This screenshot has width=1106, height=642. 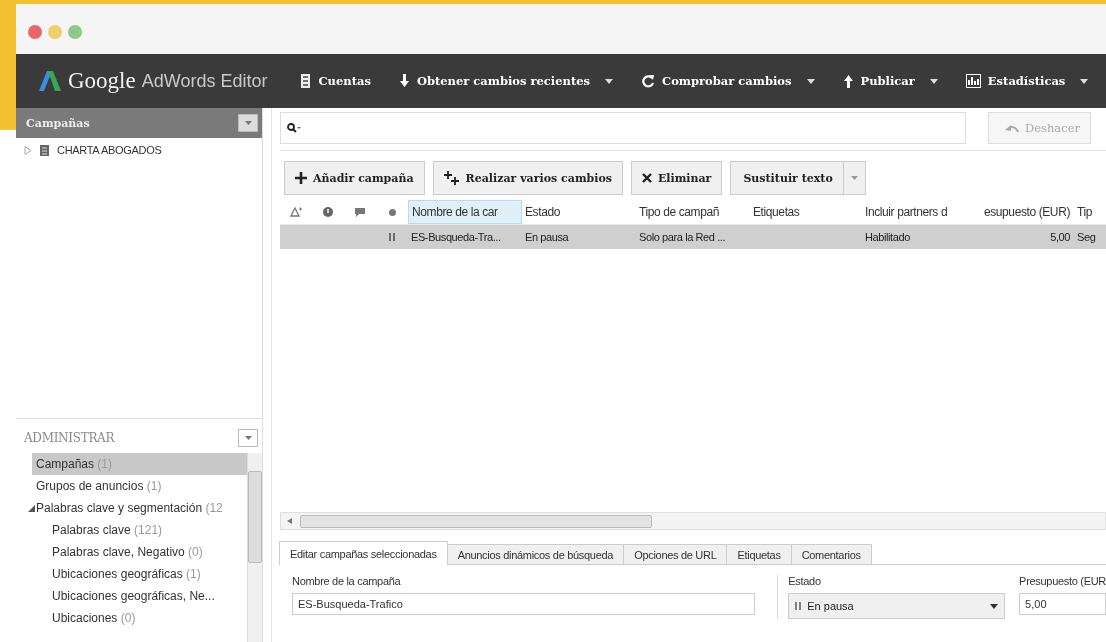 What do you see at coordinates (135, 530) in the screenshot?
I see `list-item: Palabras clave (121)` at bounding box center [135, 530].